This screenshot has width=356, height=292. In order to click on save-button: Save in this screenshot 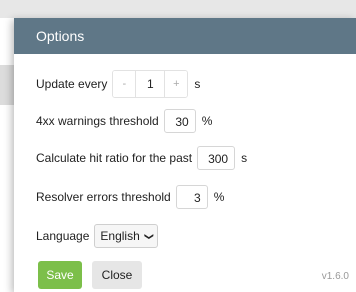, I will do `click(60, 275)`.